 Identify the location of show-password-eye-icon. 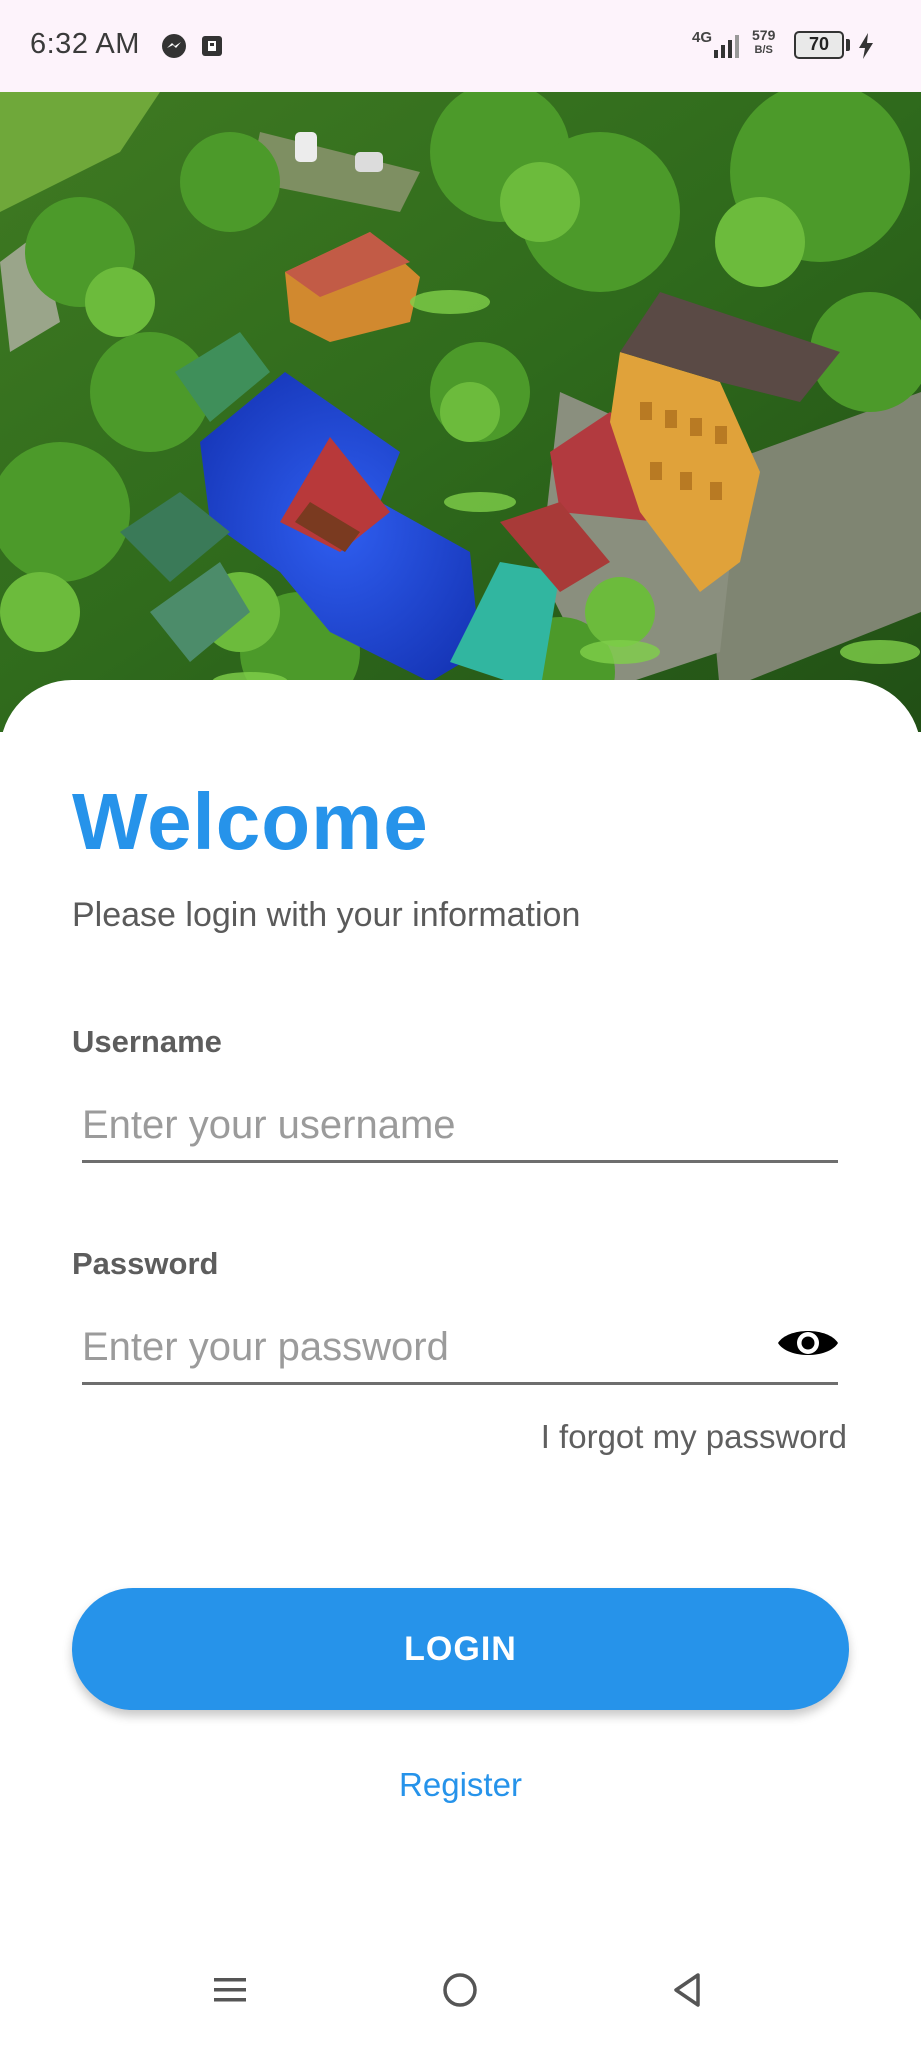
(808, 1343).